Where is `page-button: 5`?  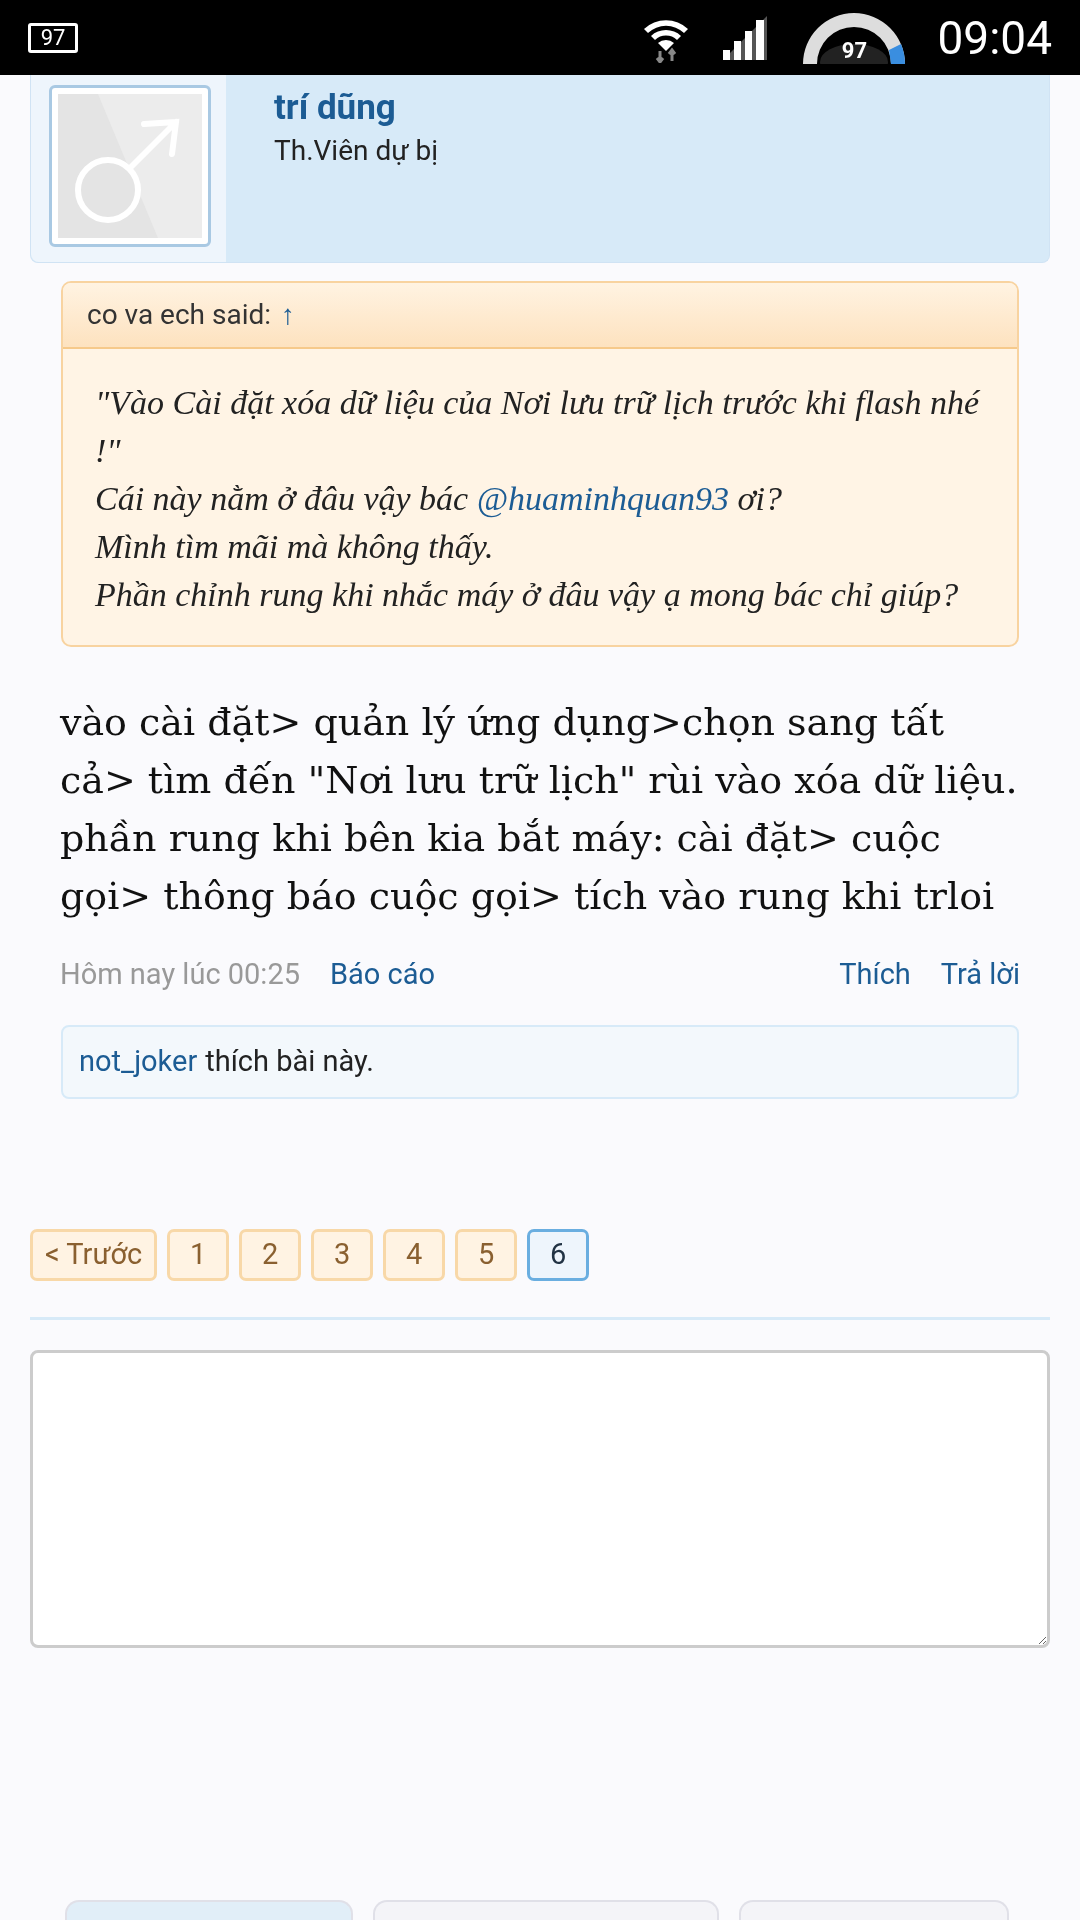
page-button: 5 is located at coordinates (486, 1254).